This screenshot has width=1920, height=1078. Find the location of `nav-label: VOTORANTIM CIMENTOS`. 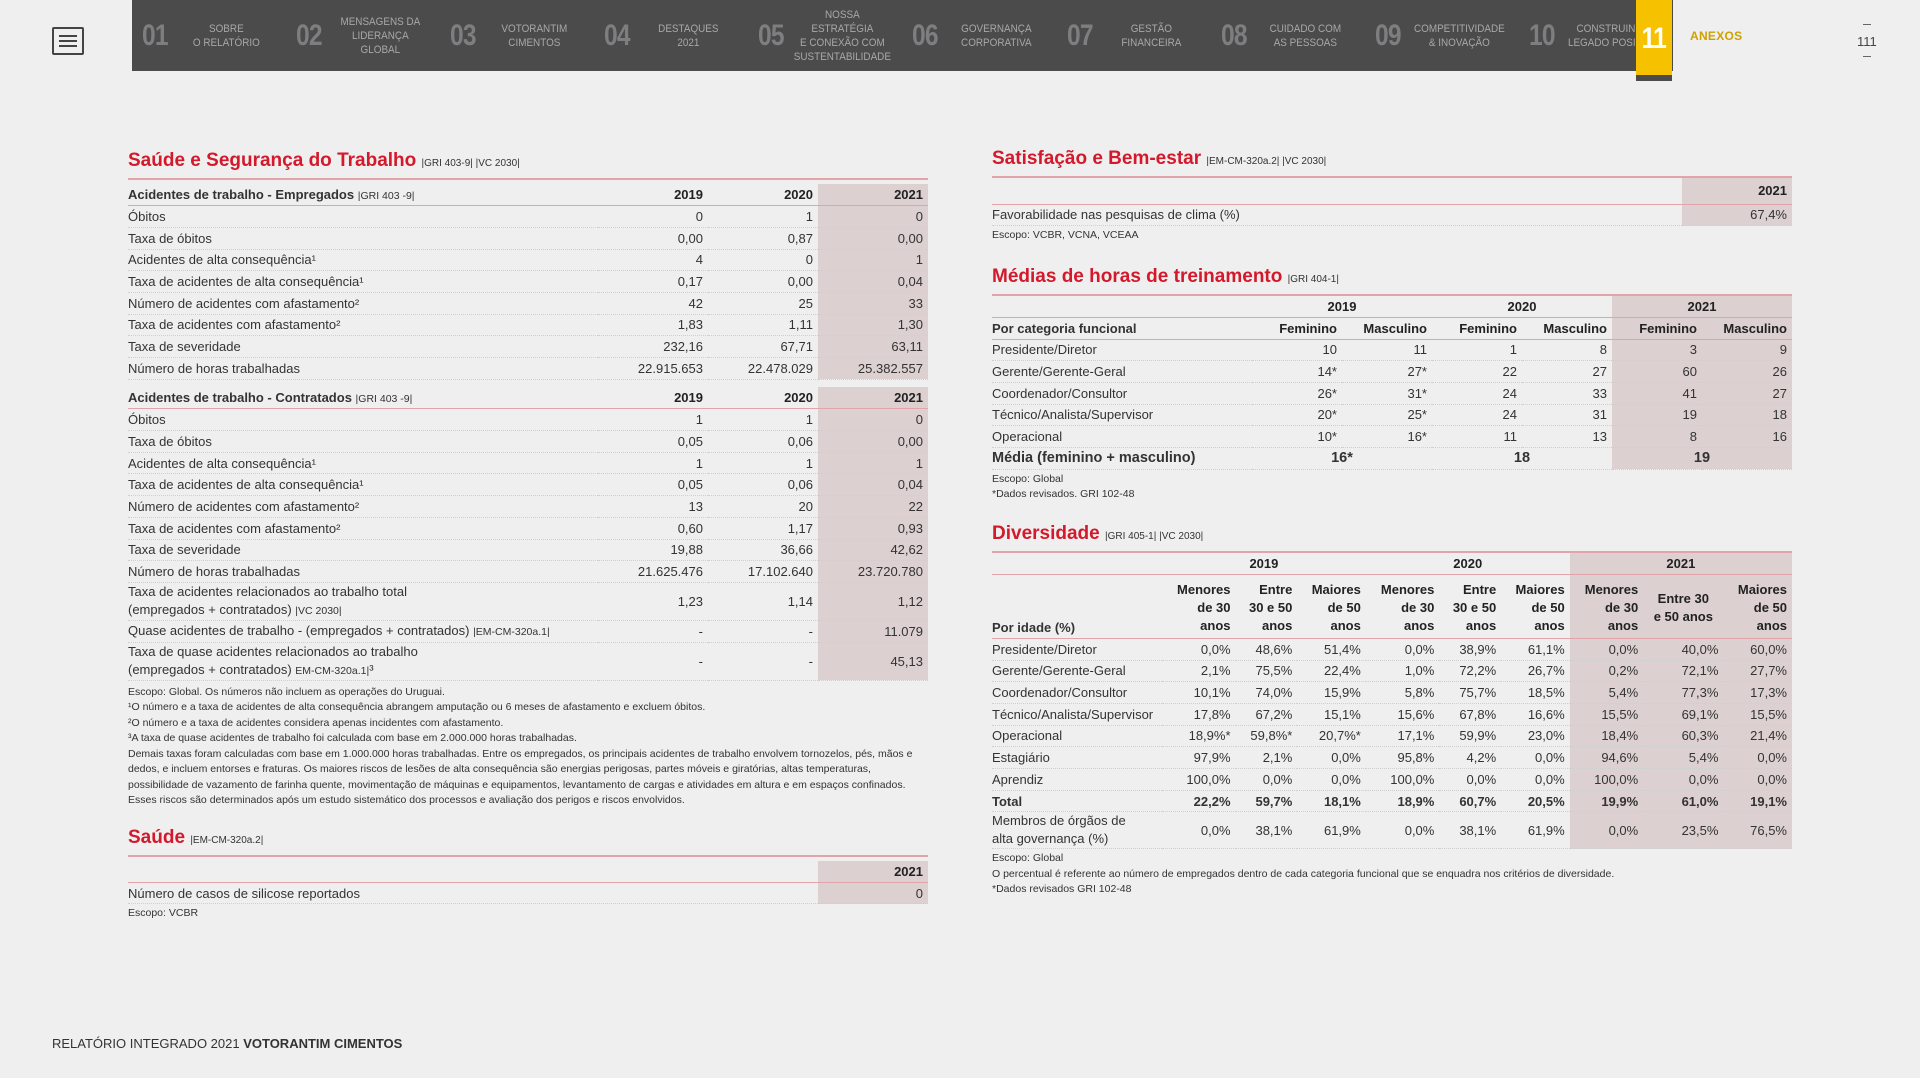

nav-label: VOTORANTIM CIMENTOS is located at coordinates (534, 35).